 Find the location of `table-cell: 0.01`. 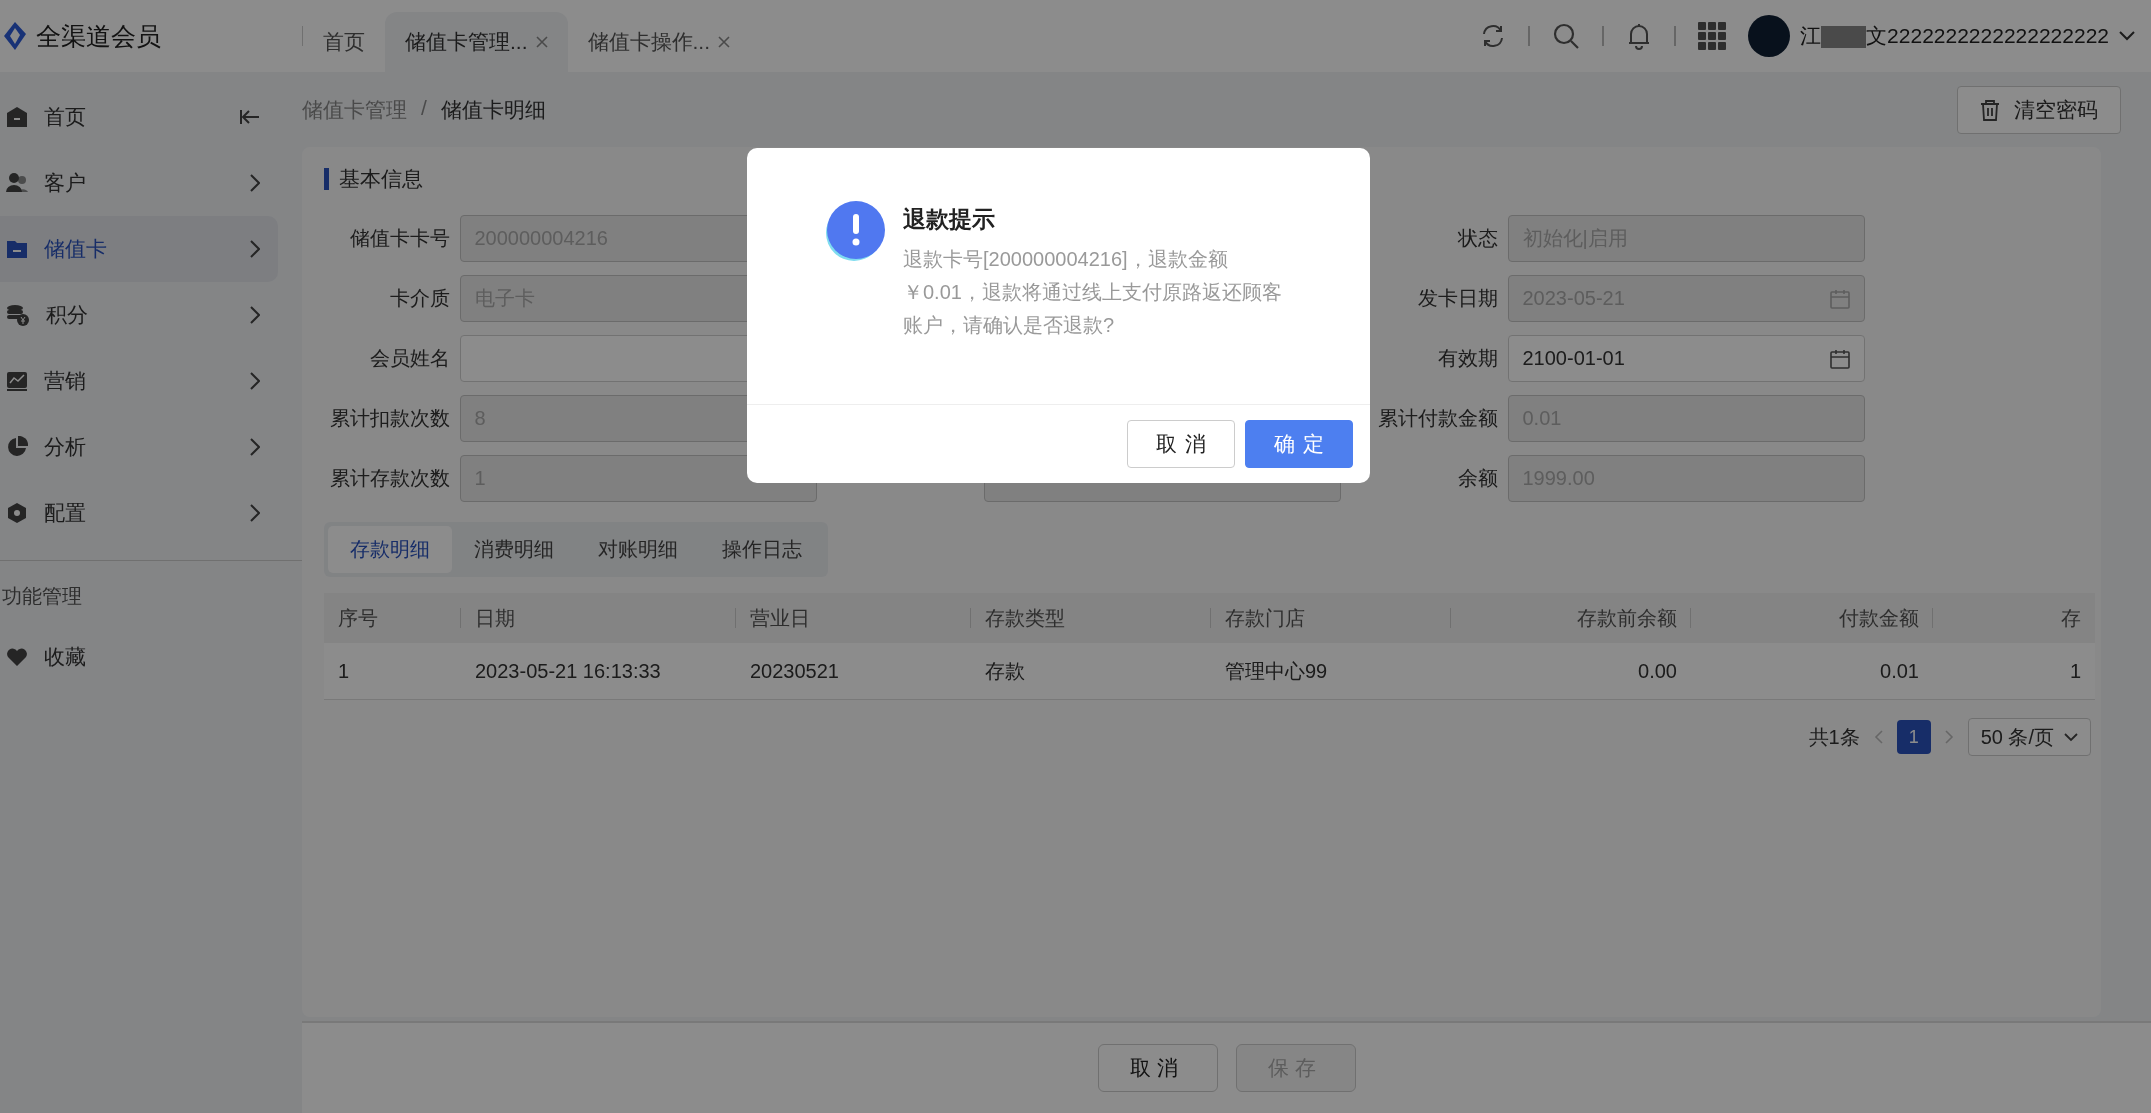

table-cell: 0.01 is located at coordinates (1899, 671).